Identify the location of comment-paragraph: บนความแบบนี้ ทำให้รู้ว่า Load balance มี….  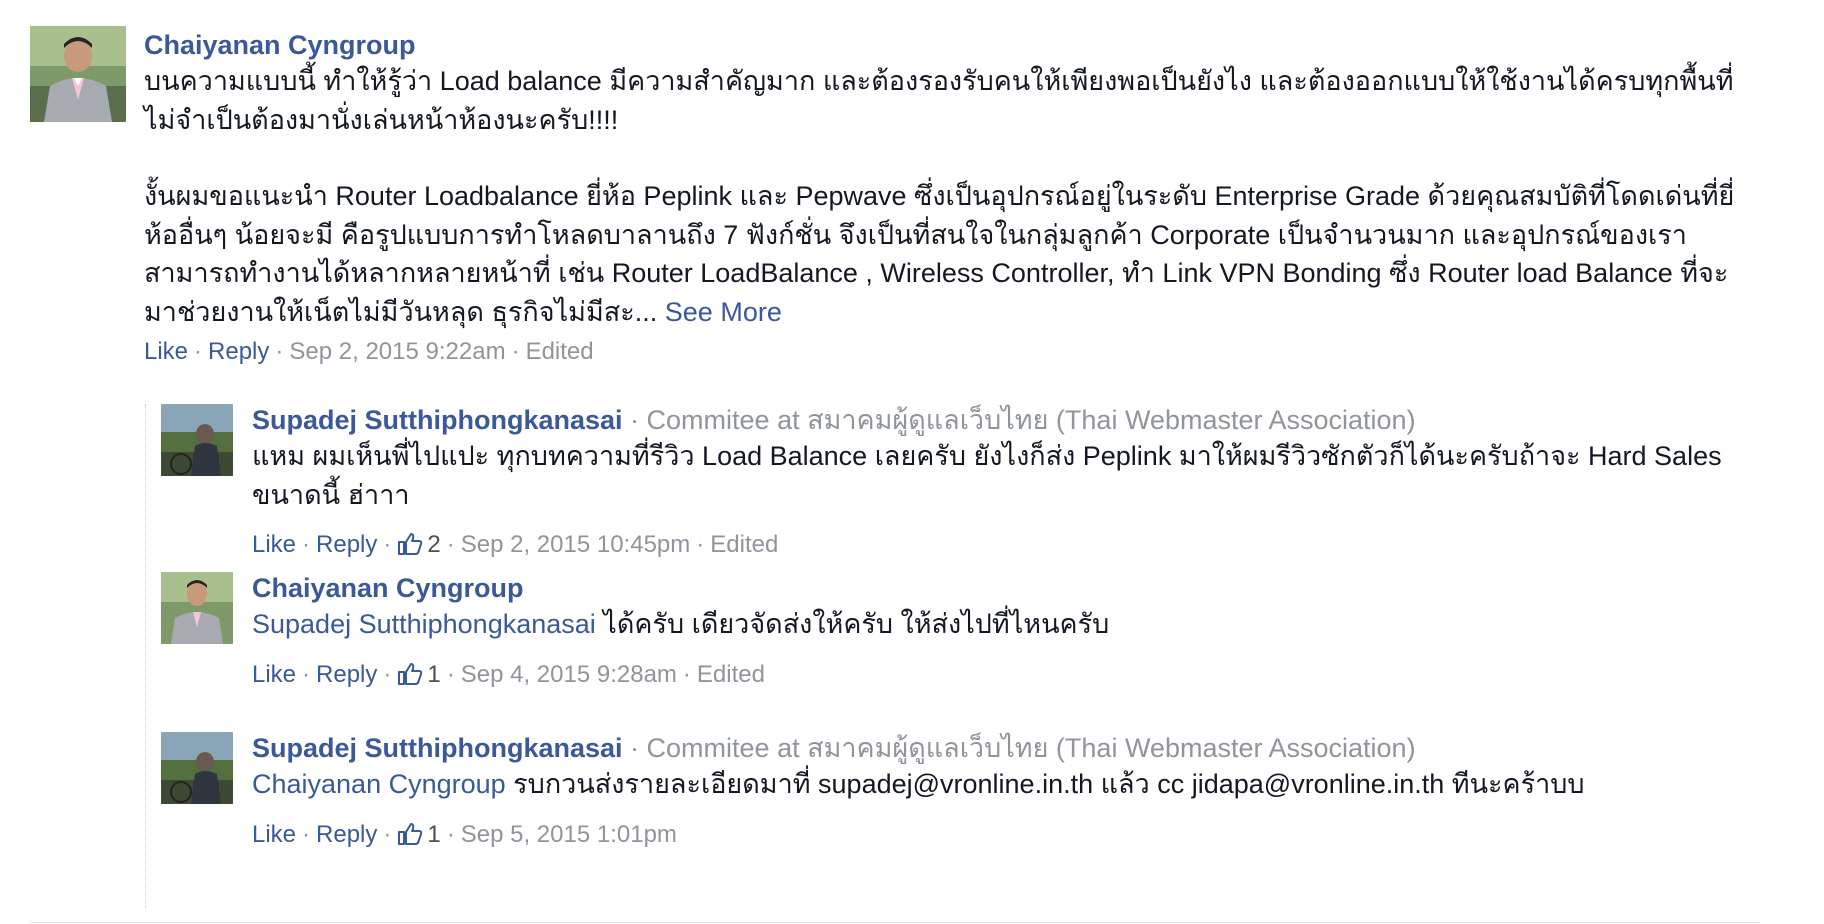
(939, 100).